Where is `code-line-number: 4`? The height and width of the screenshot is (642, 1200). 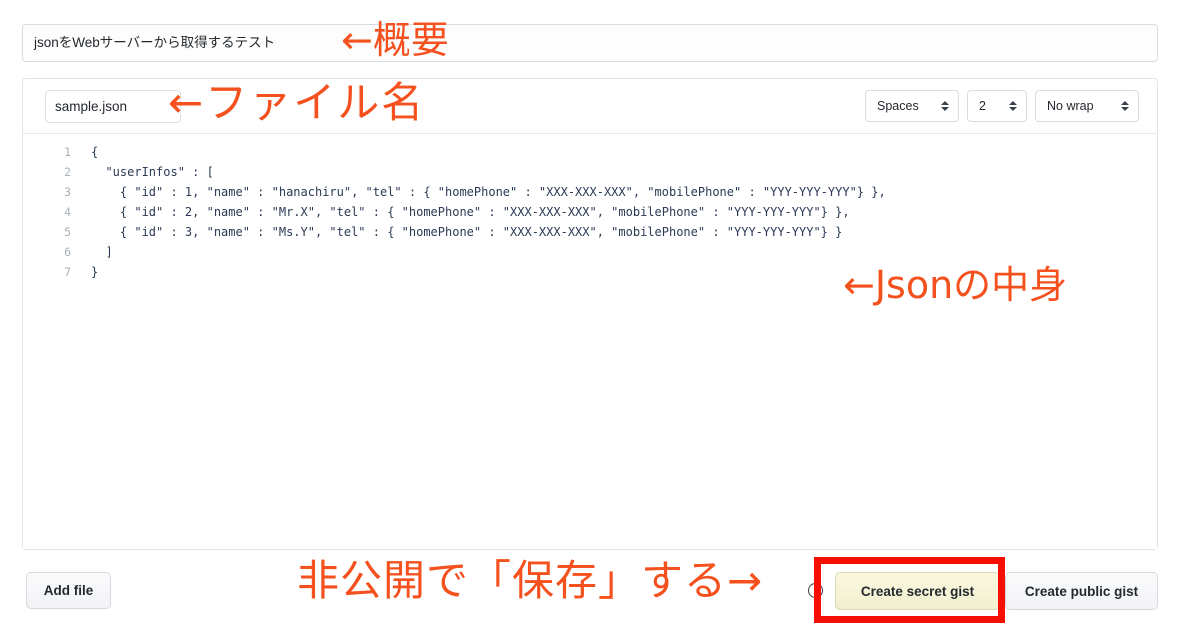 code-line-number: 4 is located at coordinates (67, 212).